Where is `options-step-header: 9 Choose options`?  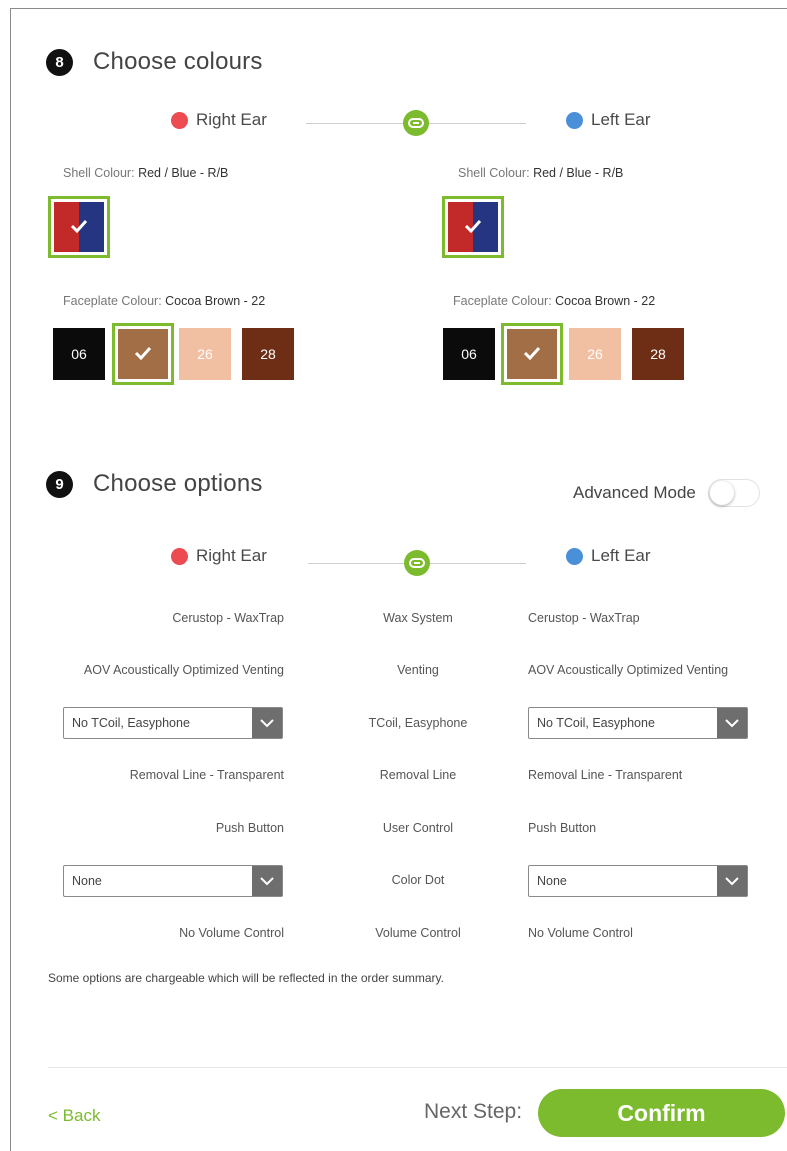 options-step-header: 9 Choose options is located at coordinates (154, 484).